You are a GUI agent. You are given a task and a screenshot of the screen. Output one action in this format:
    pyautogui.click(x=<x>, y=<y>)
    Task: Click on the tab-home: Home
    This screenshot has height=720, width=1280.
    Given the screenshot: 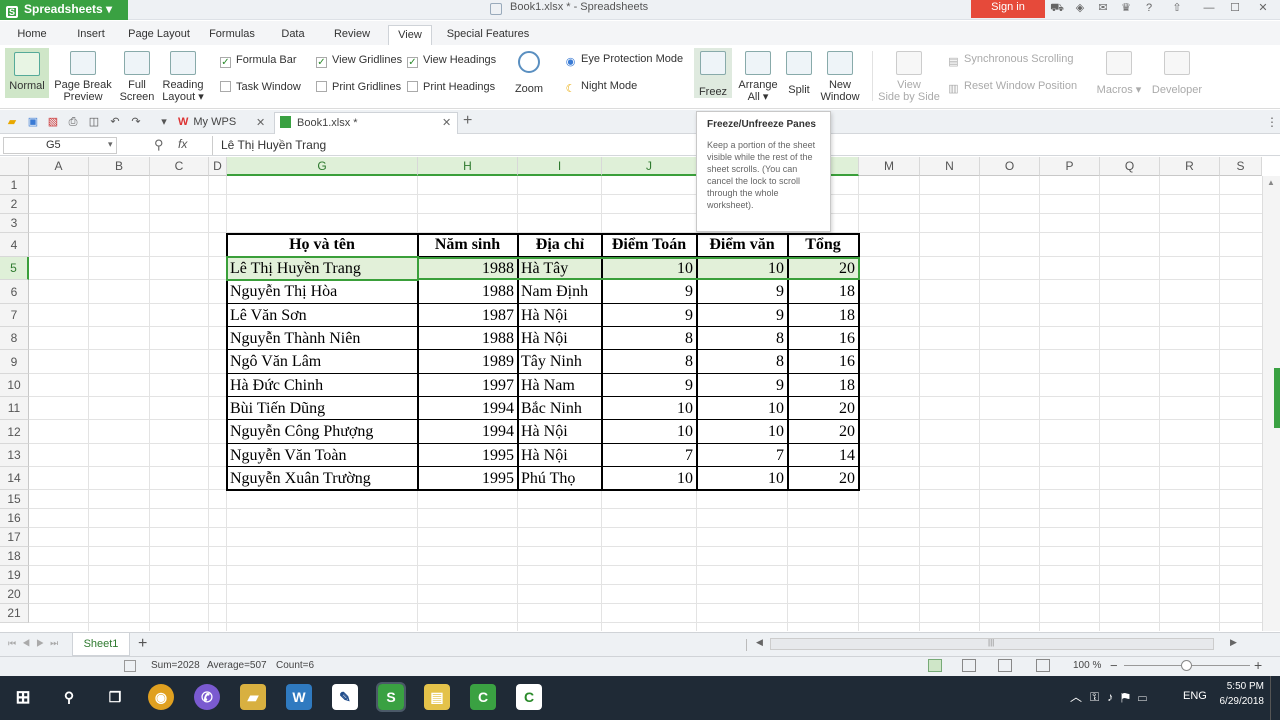 What is the action you would take?
    pyautogui.click(x=32, y=35)
    